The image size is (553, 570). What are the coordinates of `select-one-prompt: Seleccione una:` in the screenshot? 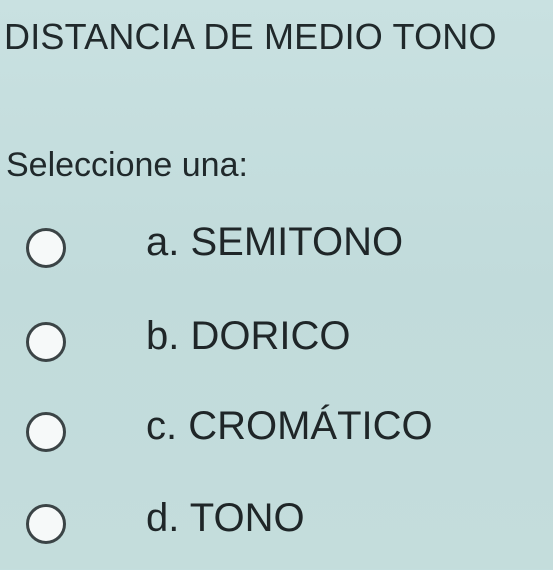 It's located at (127, 165).